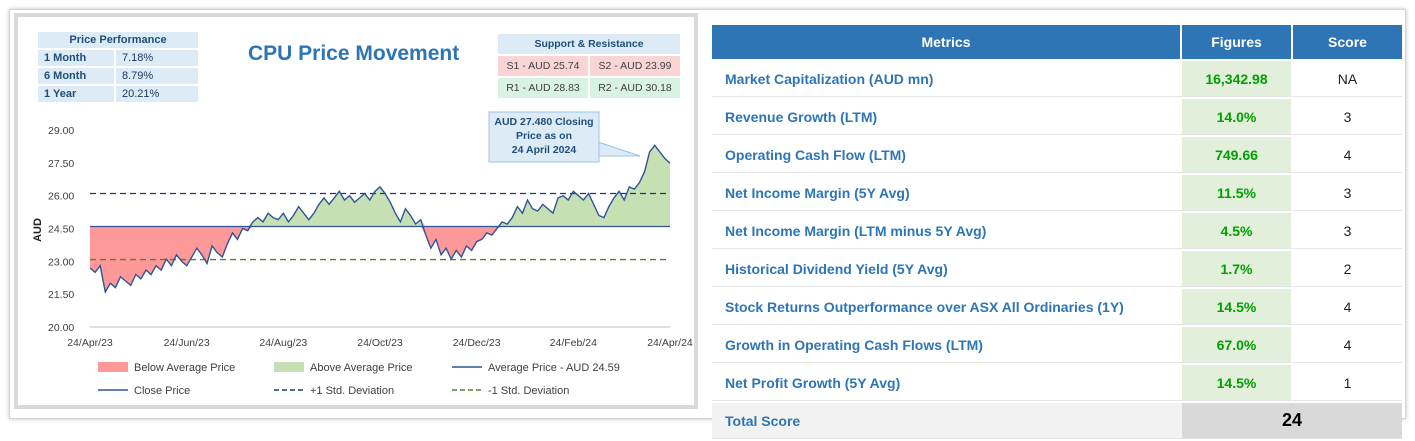  Describe the element at coordinates (1347, 42) in the screenshot. I see `header-score: Score` at that location.